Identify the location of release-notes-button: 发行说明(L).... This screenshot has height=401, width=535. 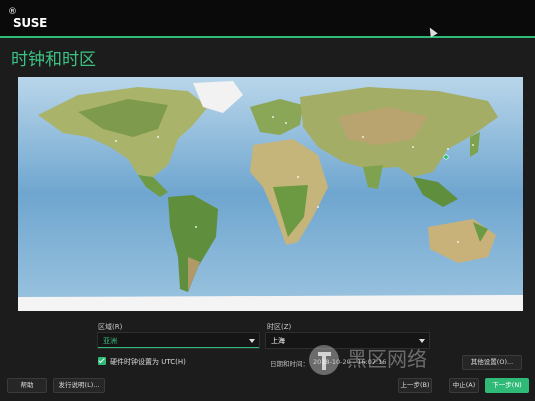
(79, 385).